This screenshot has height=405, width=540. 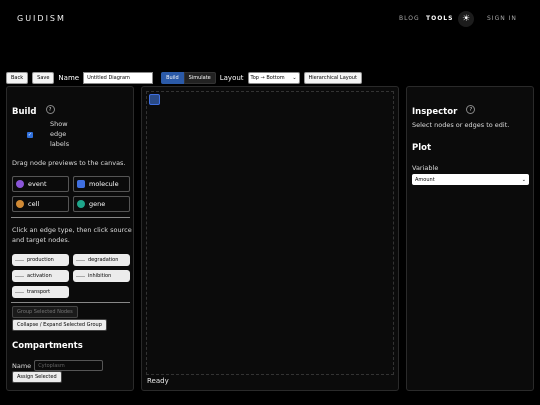 I want to click on checkmark-icon: ✓, so click(x=30, y=135).